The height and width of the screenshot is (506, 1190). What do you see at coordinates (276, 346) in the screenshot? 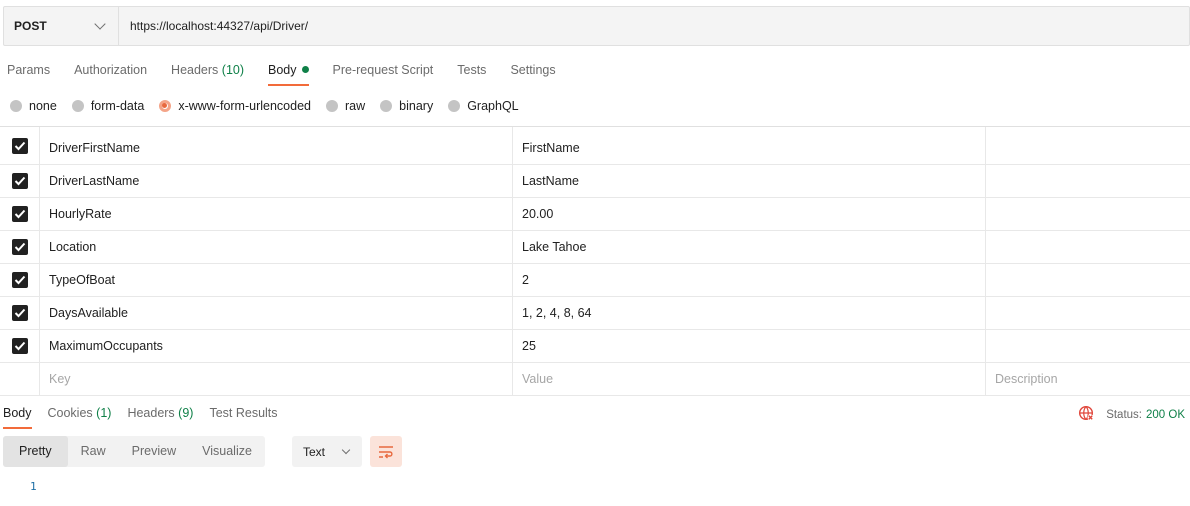
I see `param-key: MaximumOccupants` at bounding box center [276, 346].